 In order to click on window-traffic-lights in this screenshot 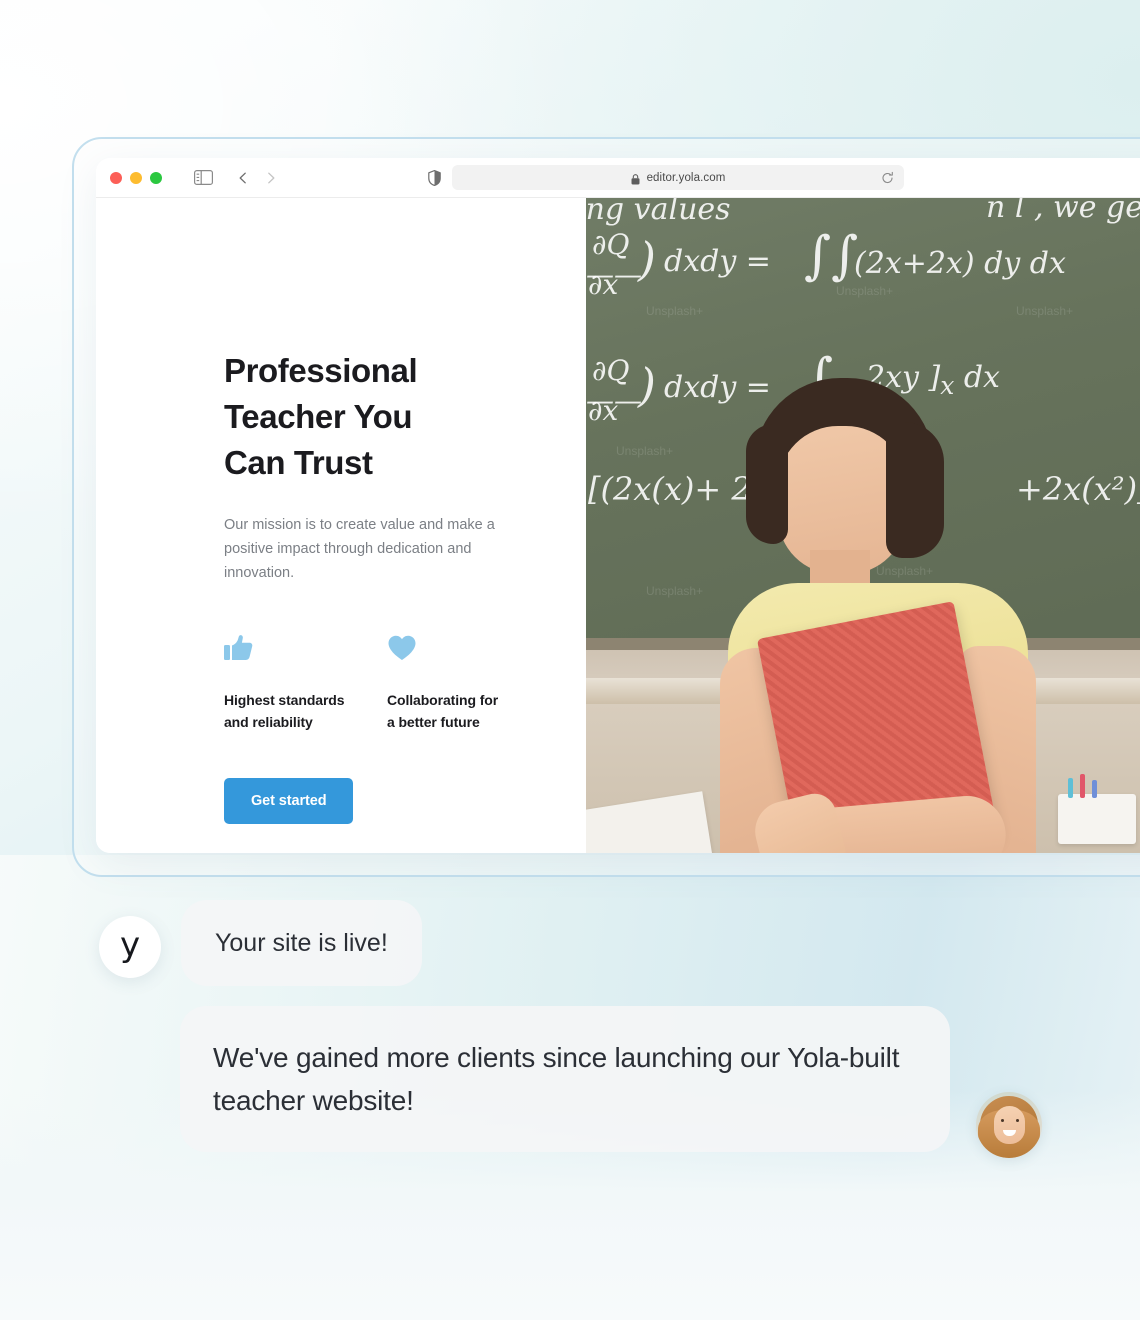, I will do `click(136, 177)`.